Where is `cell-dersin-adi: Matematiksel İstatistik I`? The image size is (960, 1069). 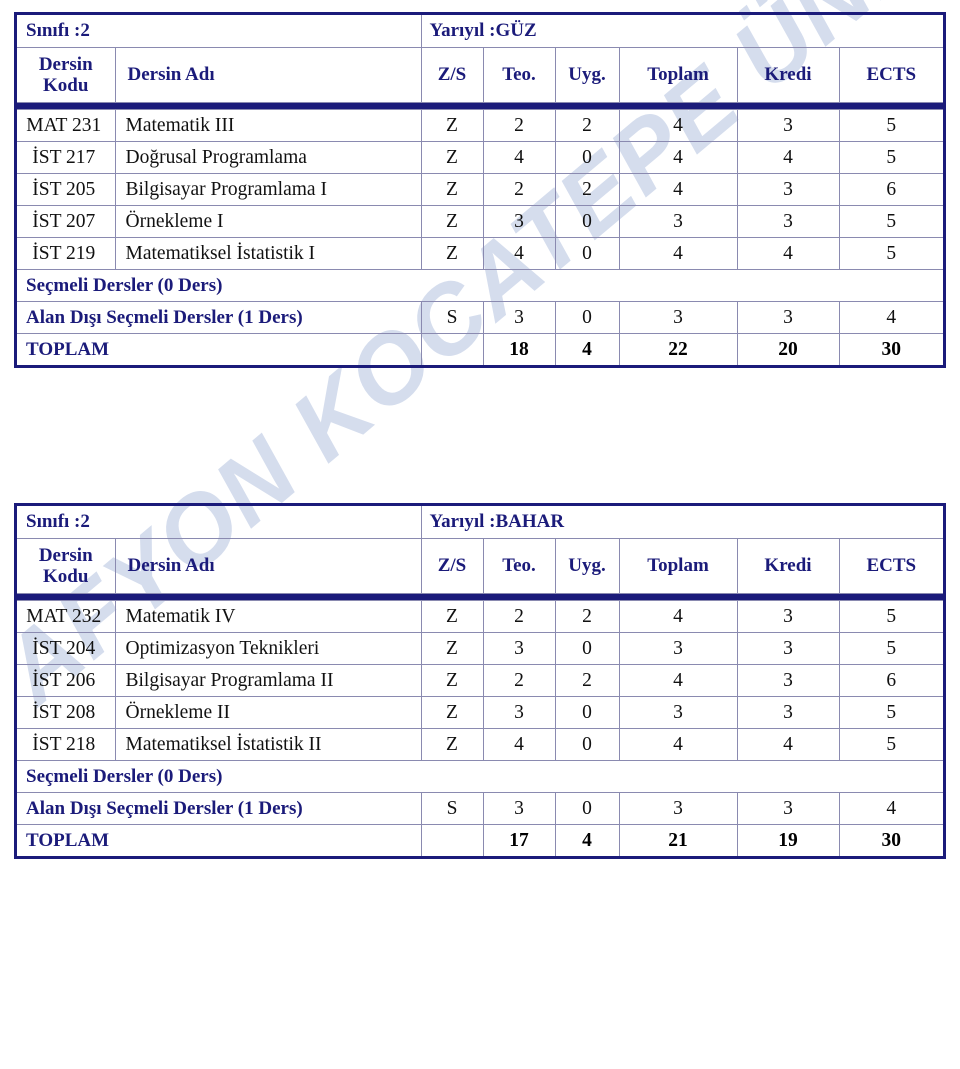 cell-dersin-adi: Matematiksel İstatistik I is located at coordinates (268, 253).